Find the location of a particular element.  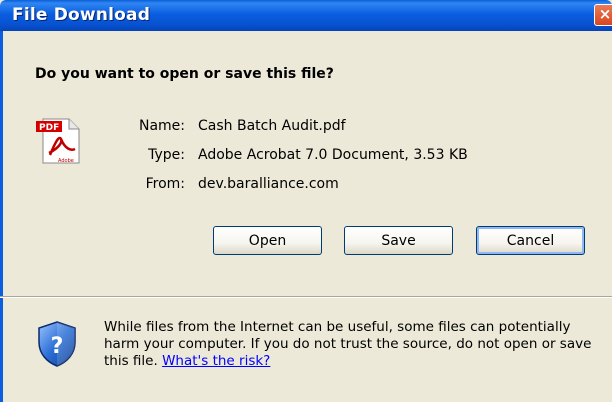

svg-text: PDF is located at coordinates (49, 128).